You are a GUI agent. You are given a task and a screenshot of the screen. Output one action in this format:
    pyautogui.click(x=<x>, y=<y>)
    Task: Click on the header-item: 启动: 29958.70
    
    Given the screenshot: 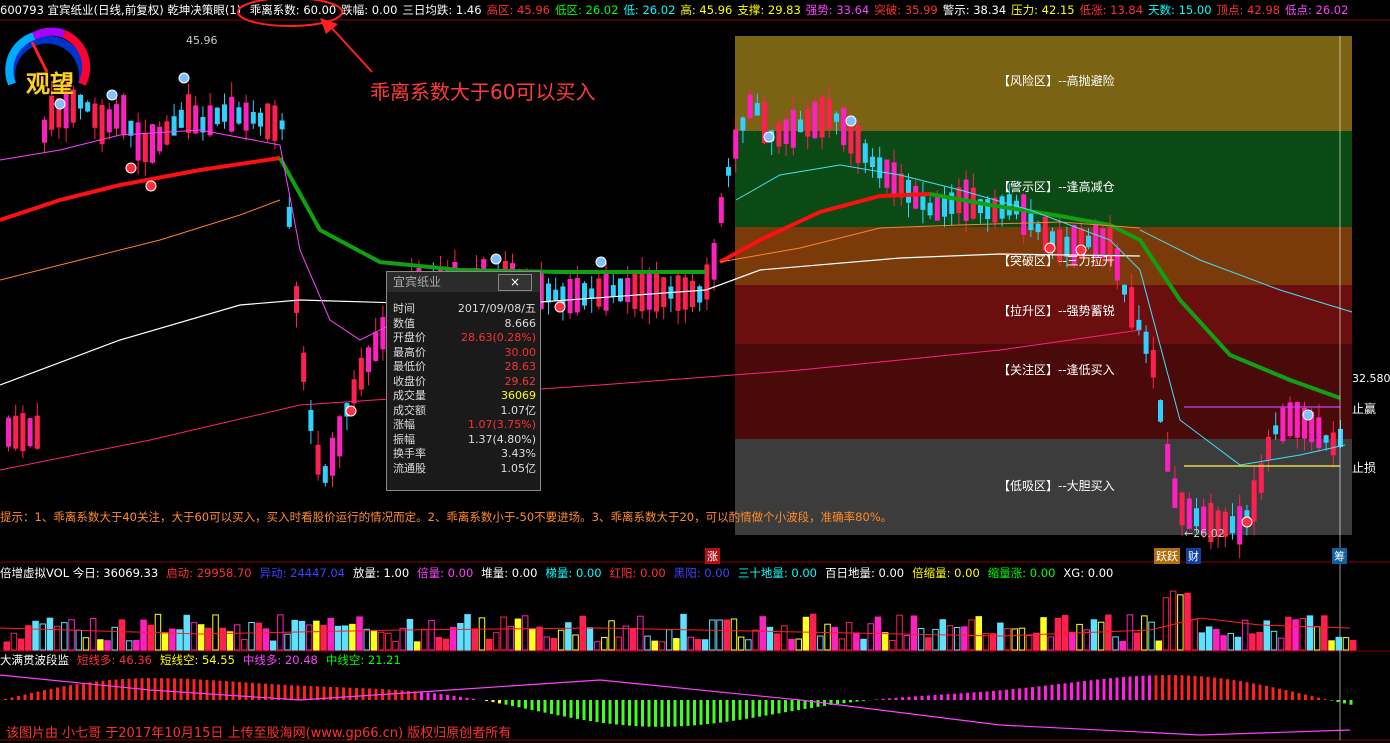 What is the action you would take?
    pyautogui.click(x=209, y=573)
    